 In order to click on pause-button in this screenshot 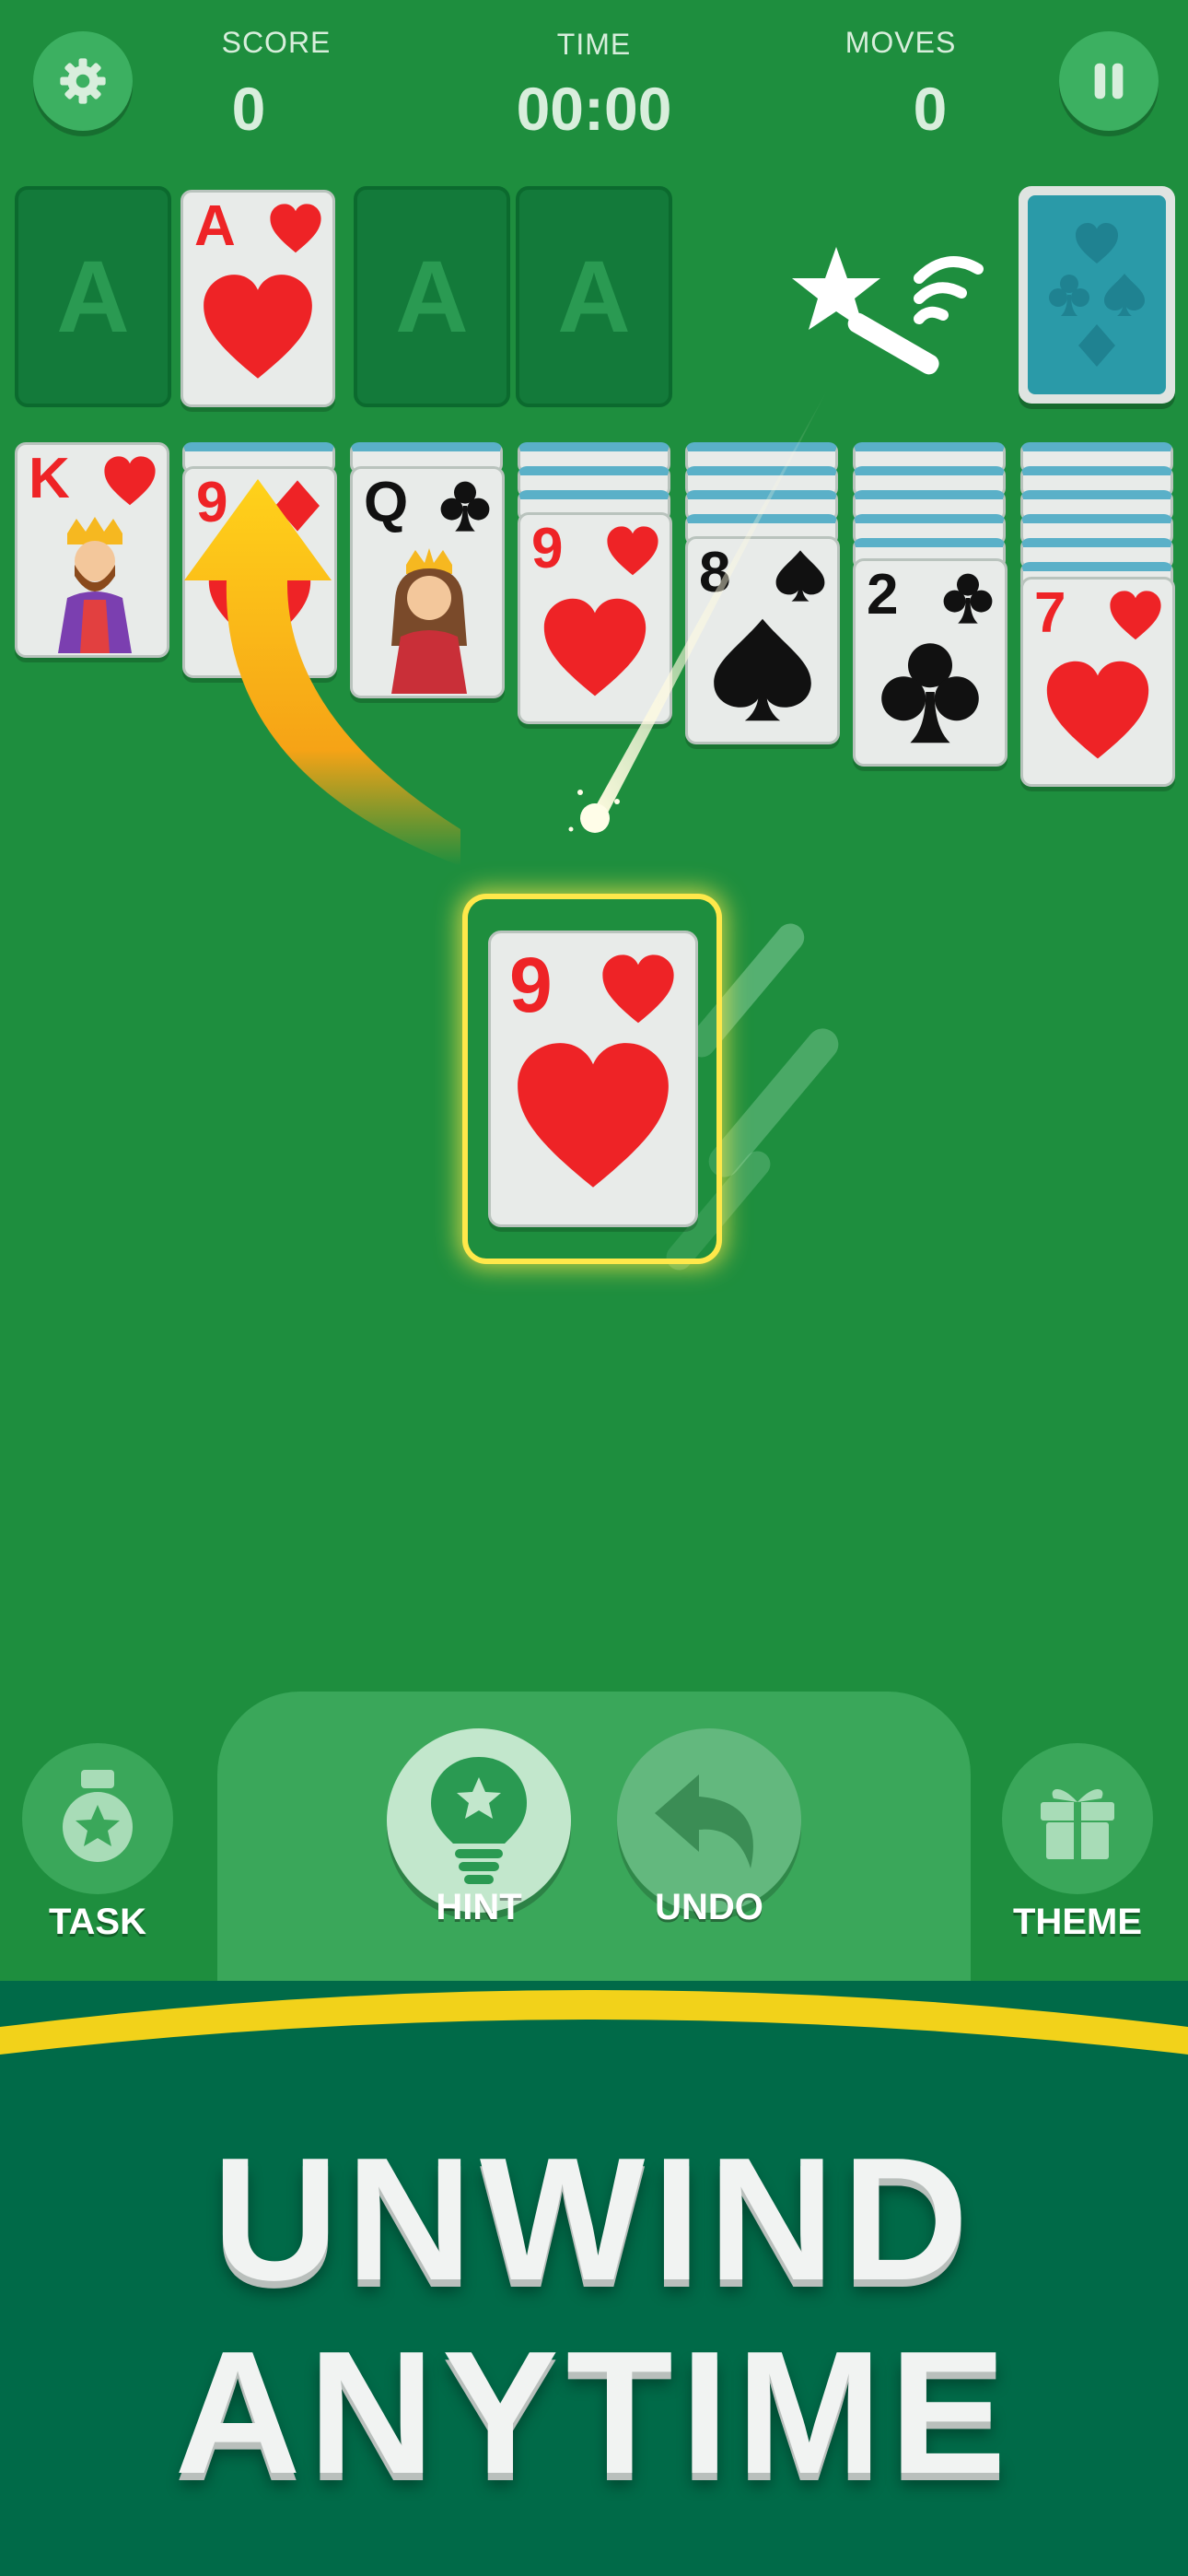, I will do `click(1109, 81)`.